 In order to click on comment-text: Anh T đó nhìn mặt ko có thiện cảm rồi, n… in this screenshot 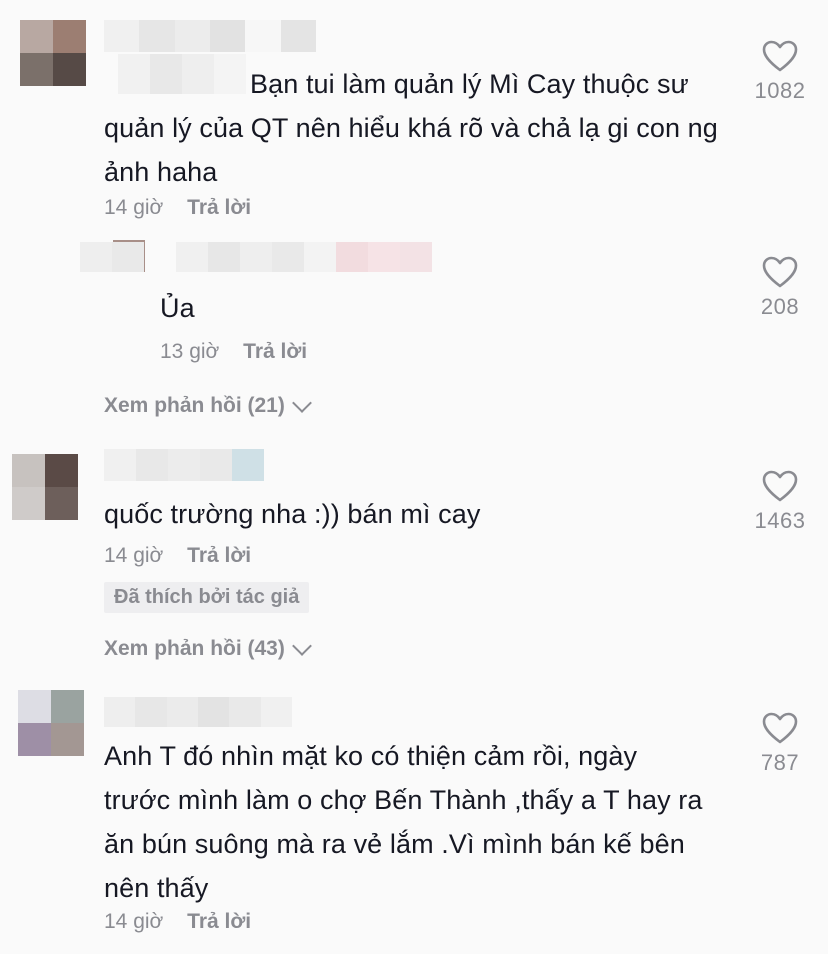, I will do `click(403, 822)`.